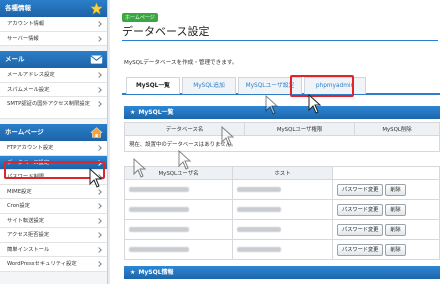 The width and height of the screenshot is (445, 284). I want to click on table-header-row: データベース名 MySQLユーザ権限 MySQL削除, so click(282, 129).